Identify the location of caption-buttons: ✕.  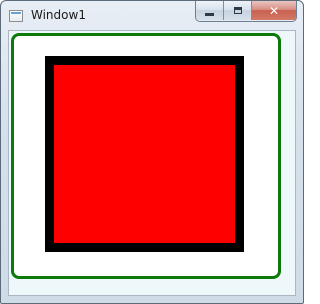
(246, 11).